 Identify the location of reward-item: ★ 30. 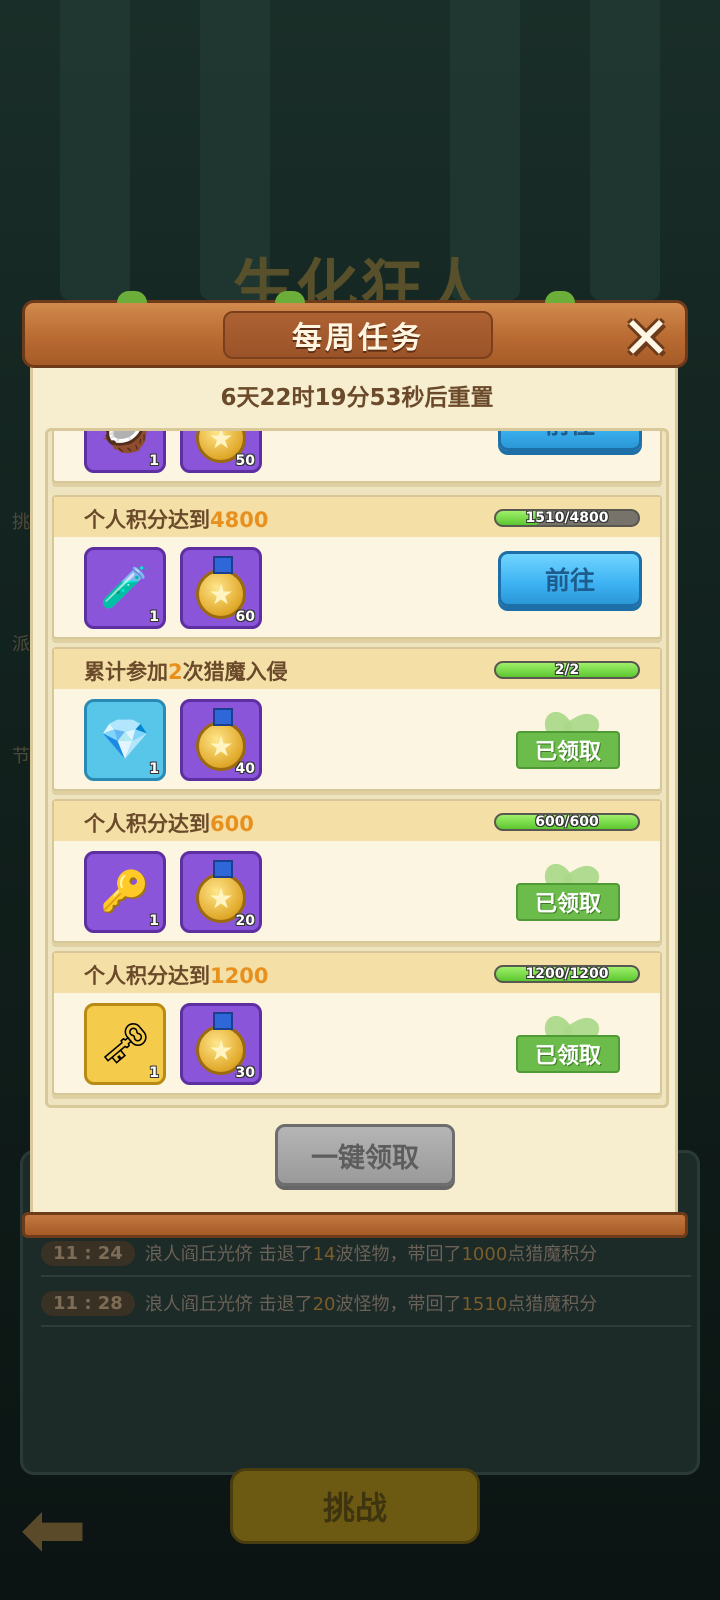
(221, 1044).